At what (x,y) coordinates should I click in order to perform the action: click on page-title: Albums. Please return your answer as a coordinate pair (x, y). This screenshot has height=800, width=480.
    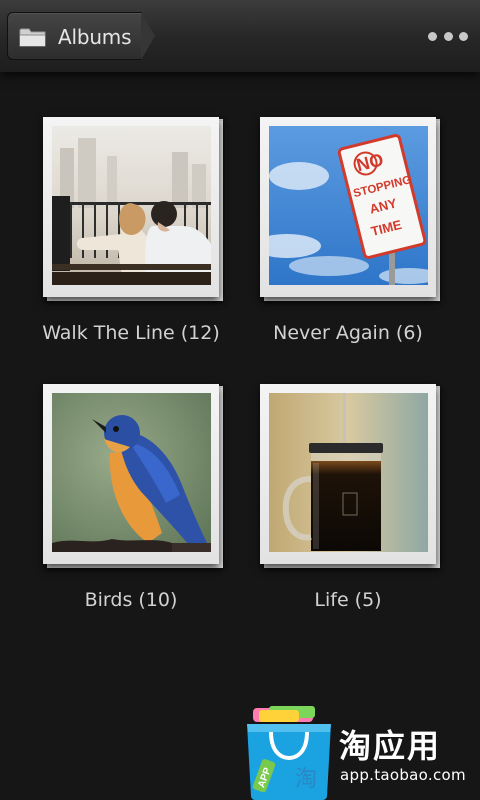
    Looking at the image, I should click on (95, 37).